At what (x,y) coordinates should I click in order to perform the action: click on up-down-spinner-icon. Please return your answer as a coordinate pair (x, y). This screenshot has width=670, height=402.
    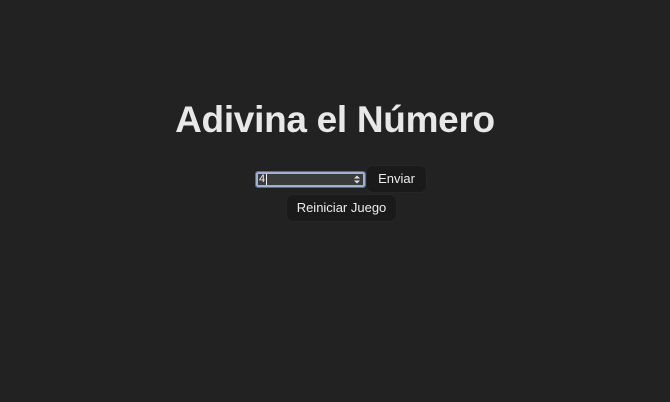
    Looking at the image, I should click on (357, 179).